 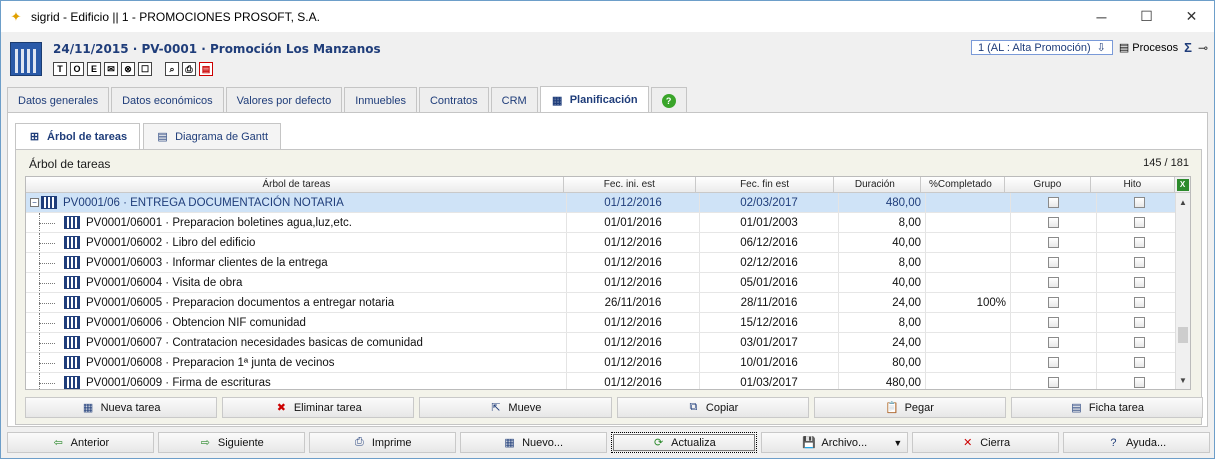 I want to click on pin-icon: ⊸, so click(x=1203, y=48).